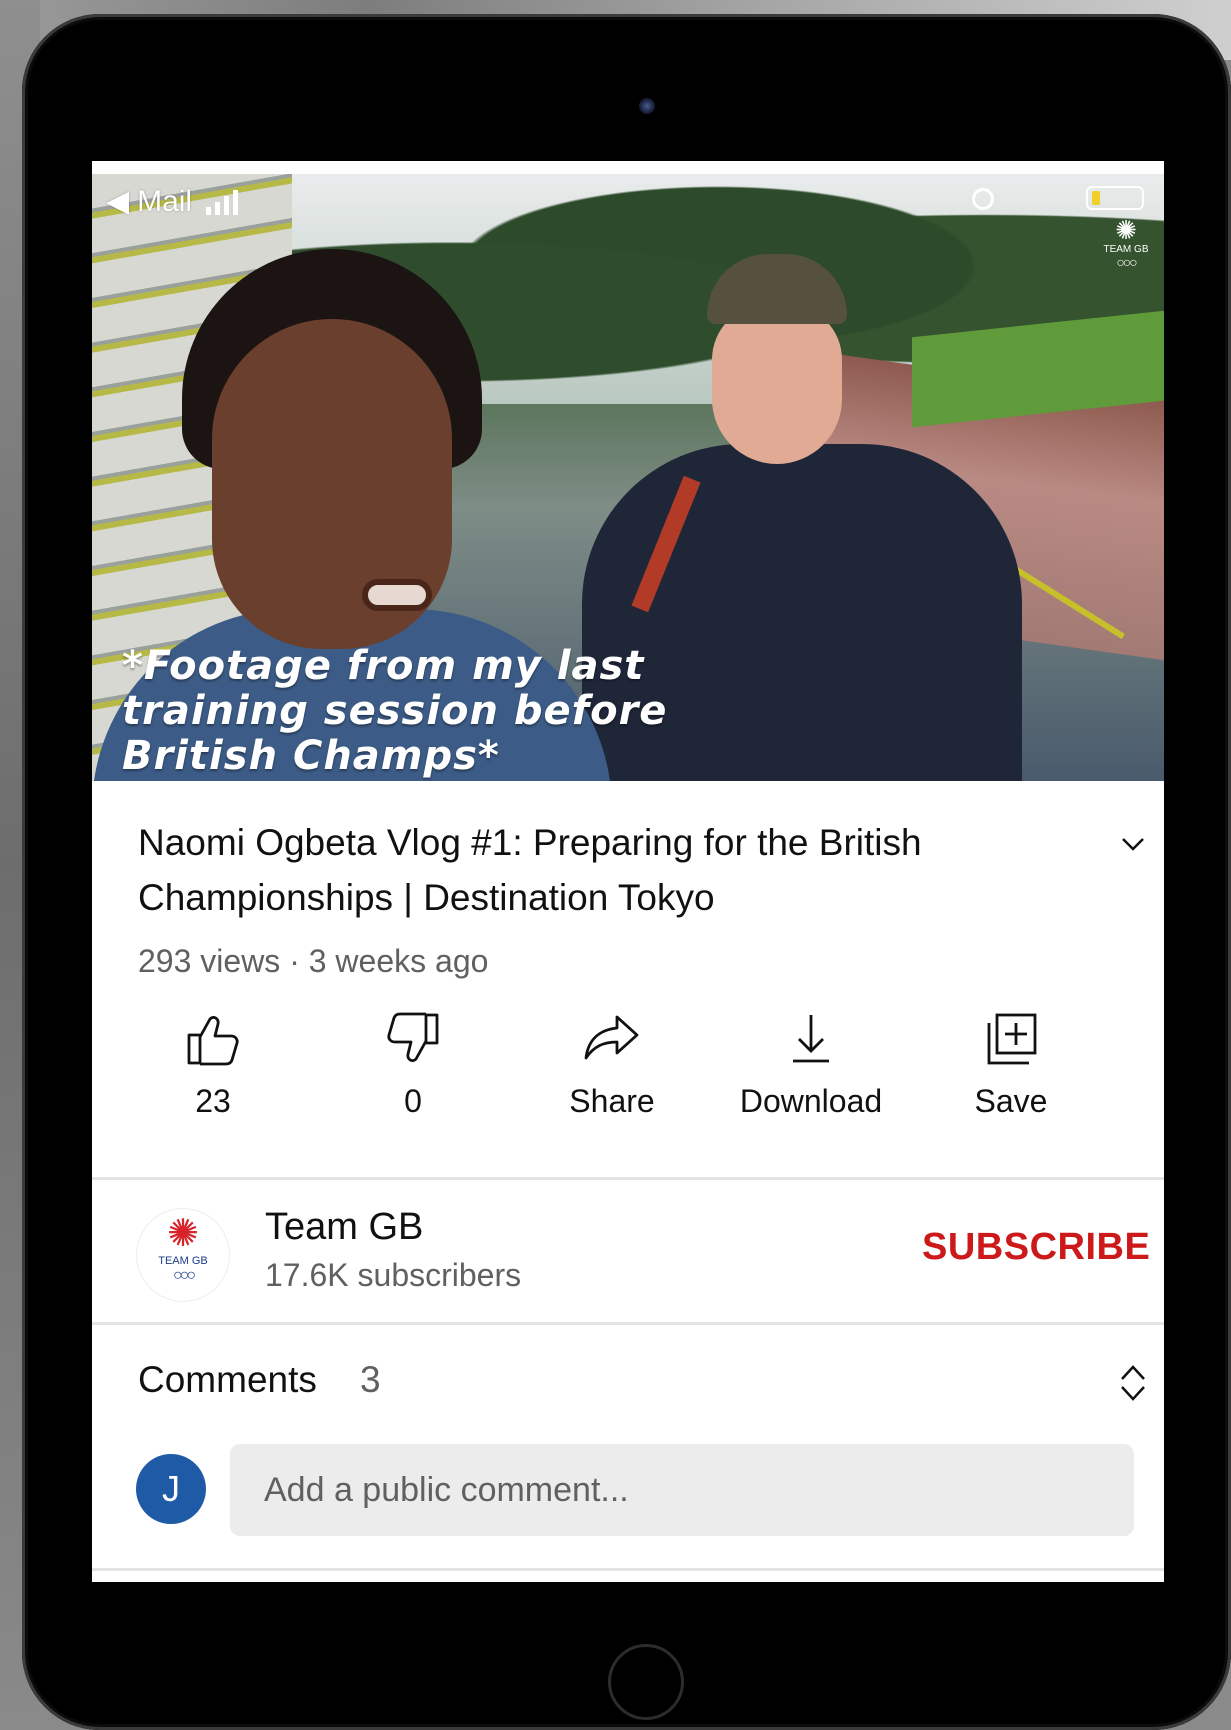 This screenshot has height=1730, width=1231. Describe the element at coordinates (646, 1682) in the screenshot. I see `home-button` at that location.